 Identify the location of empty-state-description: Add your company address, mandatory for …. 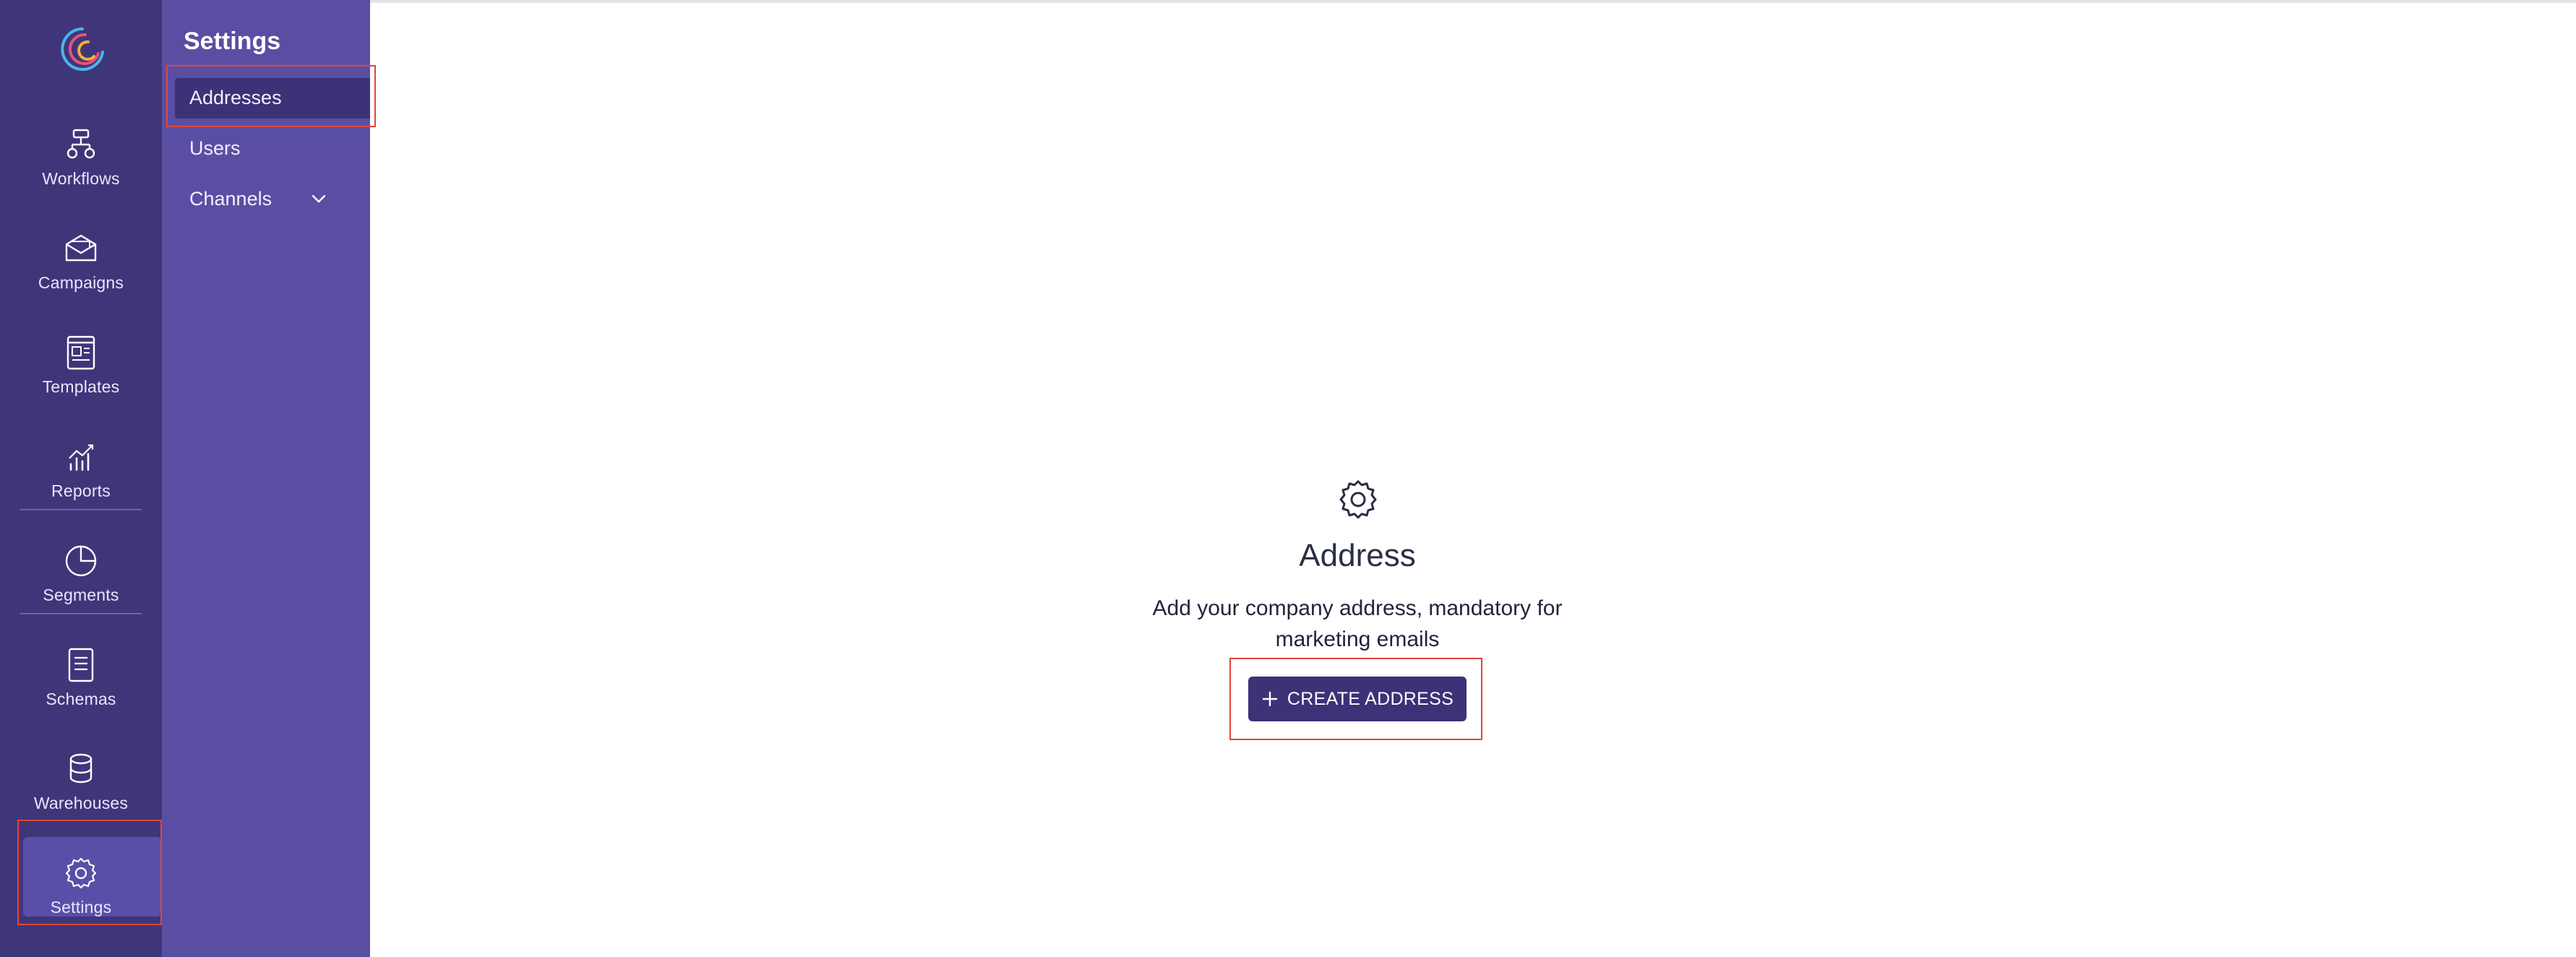
(1357, 623).